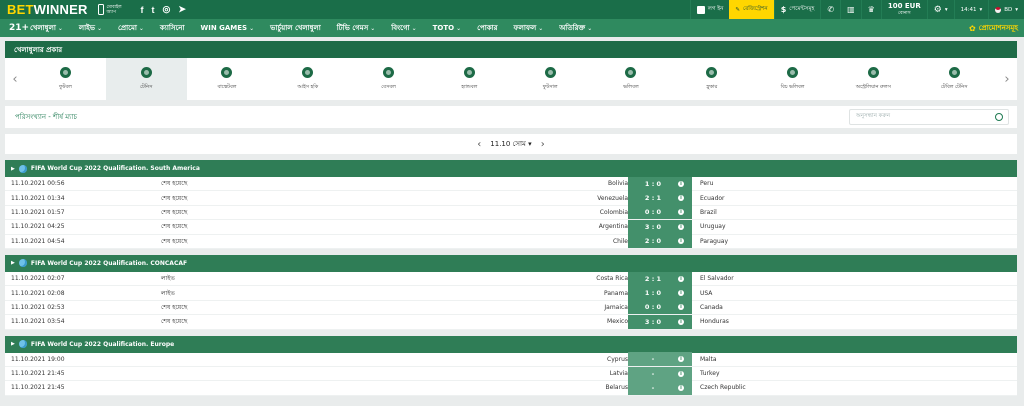  Describe the element at coordinates (172, 28) in the screenshot. I see `nav-item: ক্যাসিনো` at that location.